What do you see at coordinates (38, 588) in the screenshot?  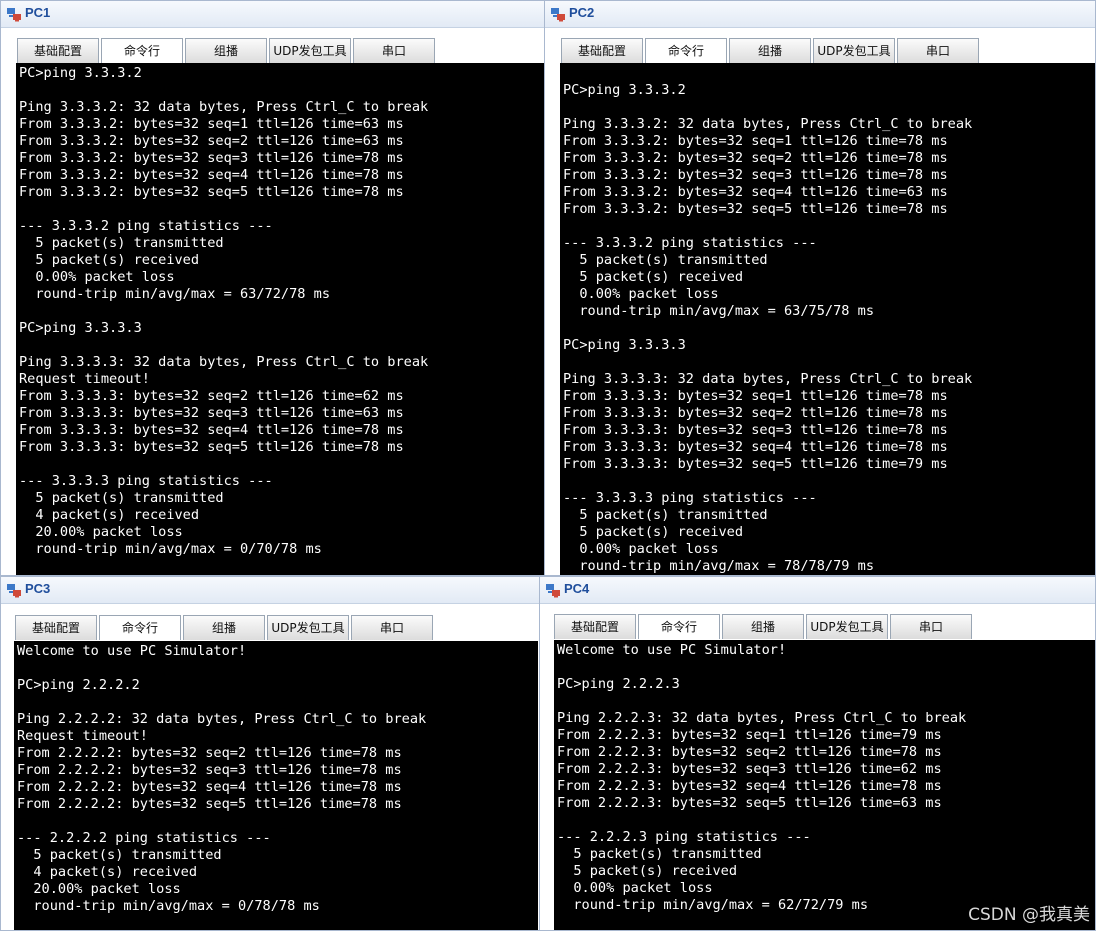 I see `window-title: PC3` at bounding box center [38, 588].